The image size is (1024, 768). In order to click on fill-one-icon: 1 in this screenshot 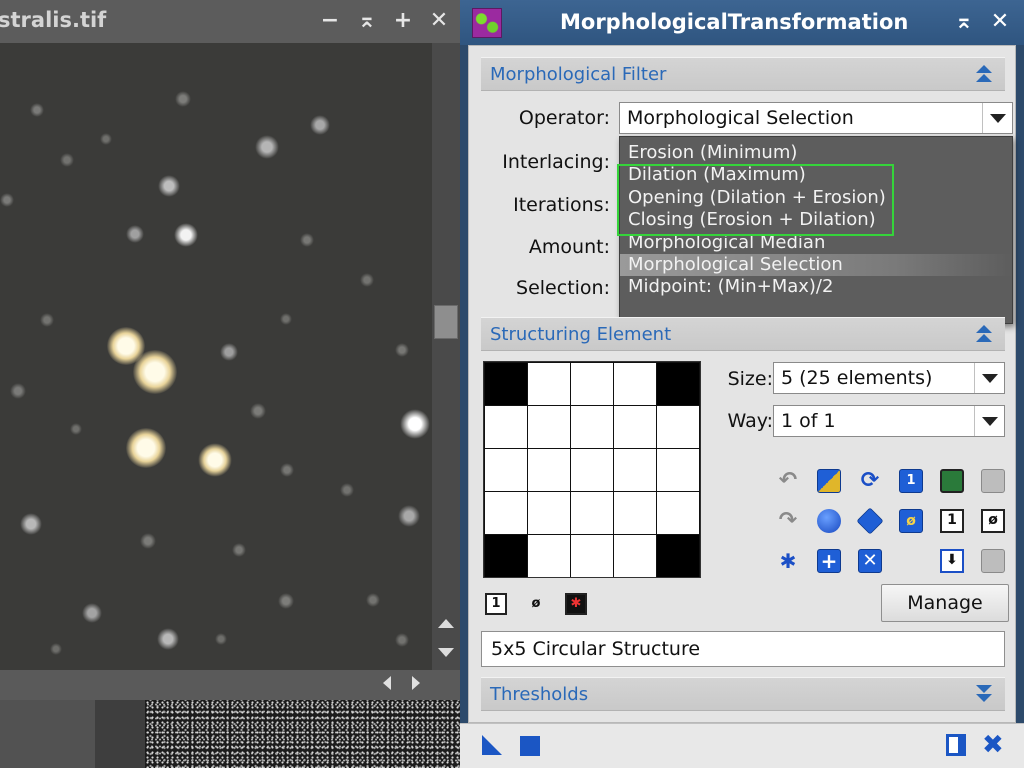, I will do `click(952, 521)`.